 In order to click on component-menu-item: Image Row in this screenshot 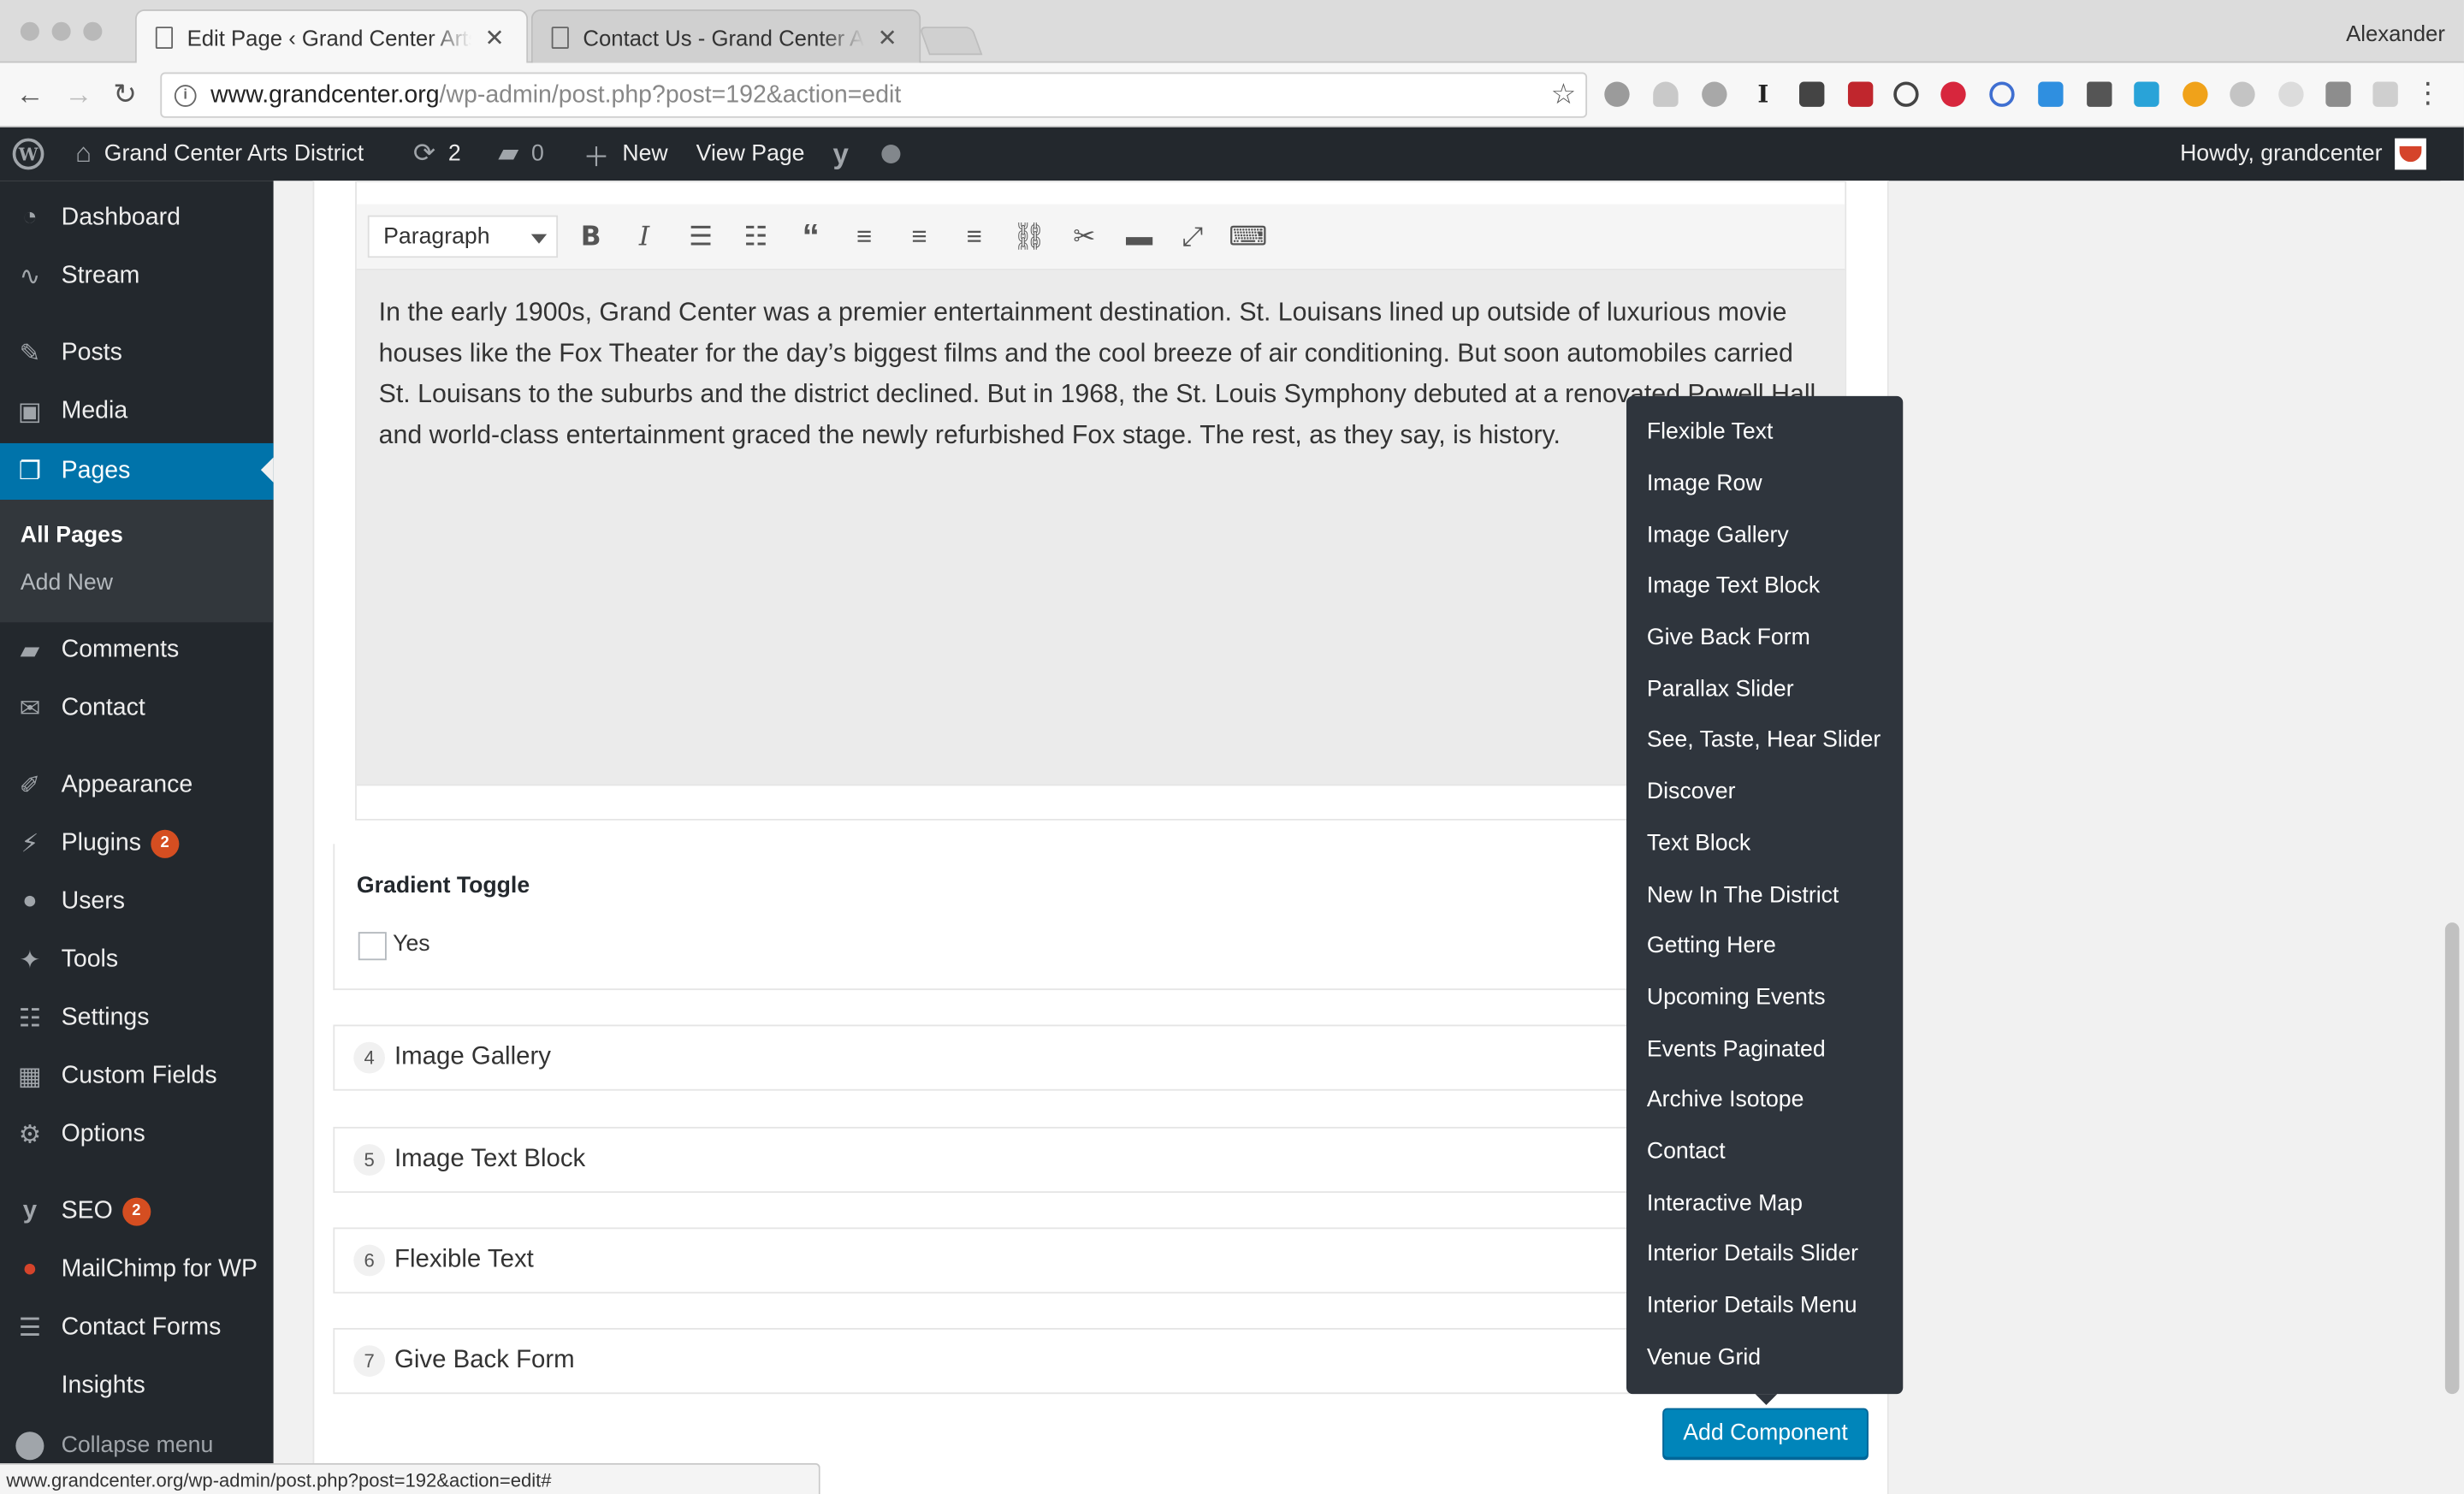, I will do `click(1764, 485)`.